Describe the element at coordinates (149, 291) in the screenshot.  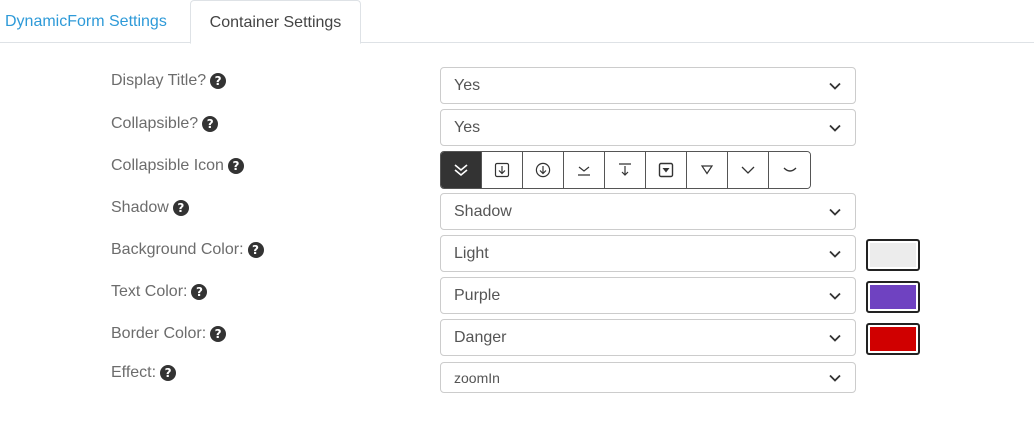
I see `text-color-label-text: Text Color:` at that location.